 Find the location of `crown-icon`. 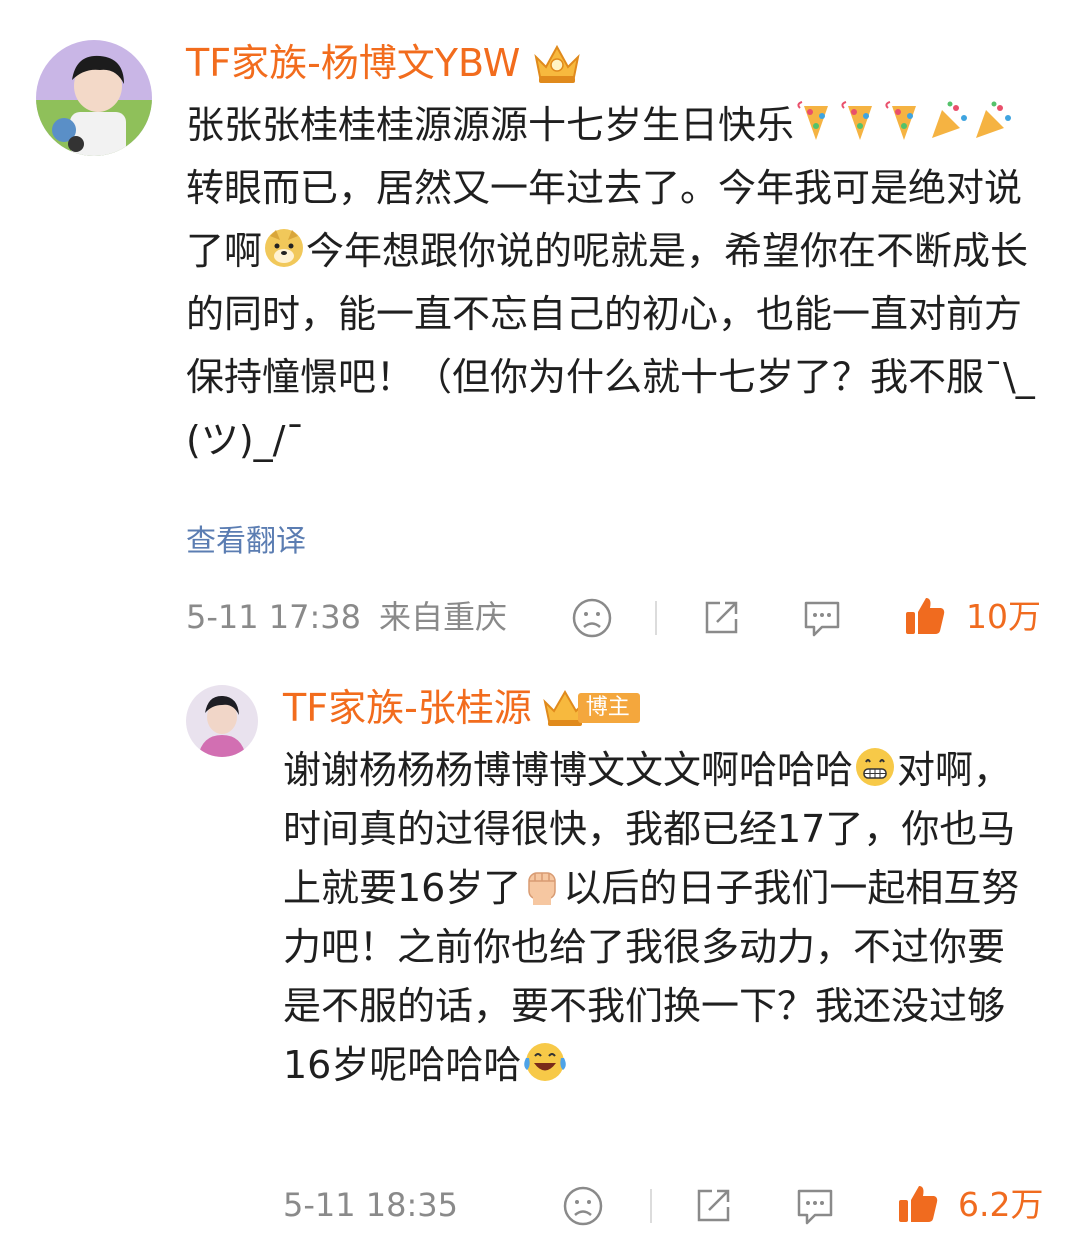

crown-icon is located at coordinates (557, 63).